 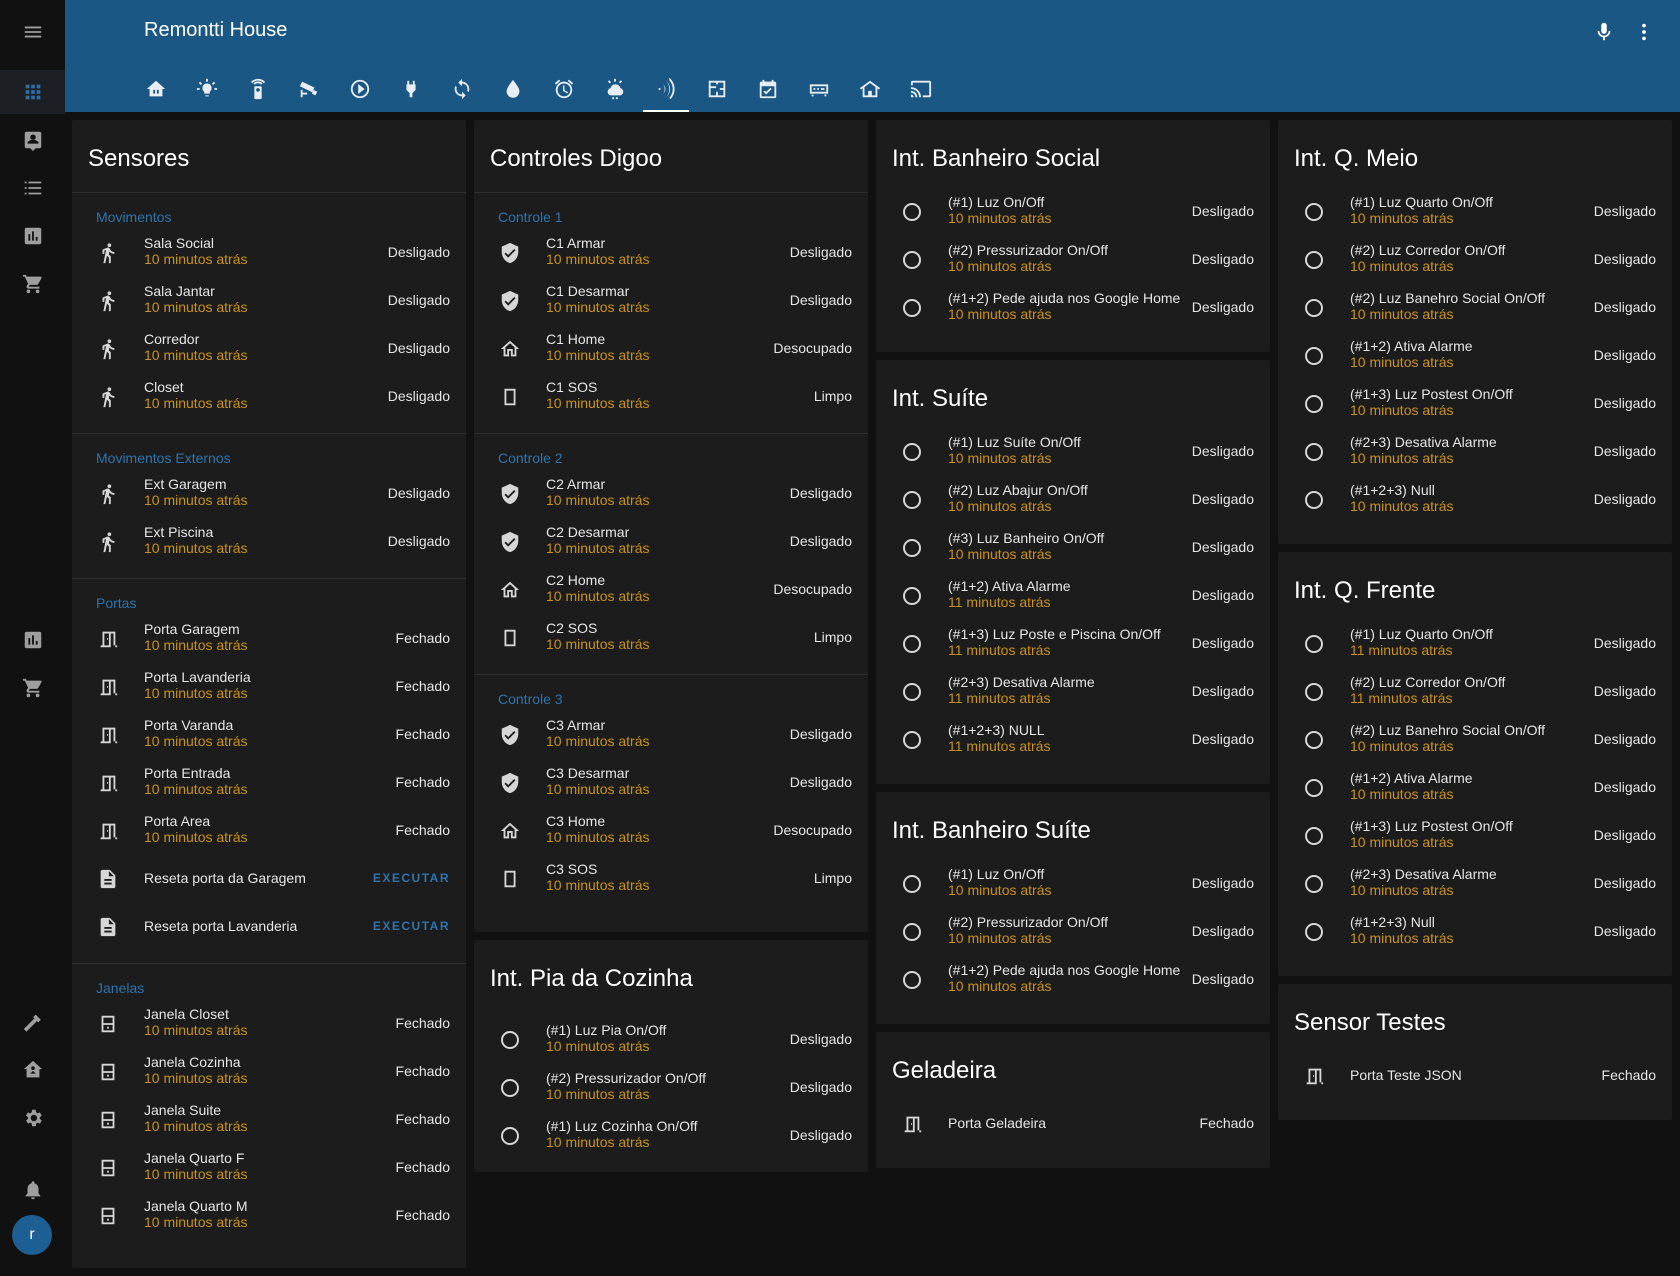 I want to click on entity-row: Porta Lavanderia 10 minutos atrás Fechado, so click(x=269, y=687).